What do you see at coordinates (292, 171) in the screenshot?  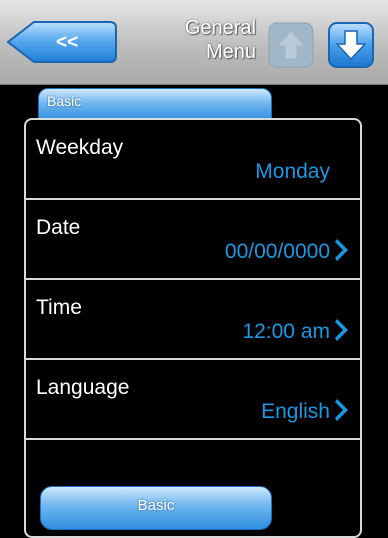 I see `row-weekday-value: Monday` at bounding box center [292, 171].